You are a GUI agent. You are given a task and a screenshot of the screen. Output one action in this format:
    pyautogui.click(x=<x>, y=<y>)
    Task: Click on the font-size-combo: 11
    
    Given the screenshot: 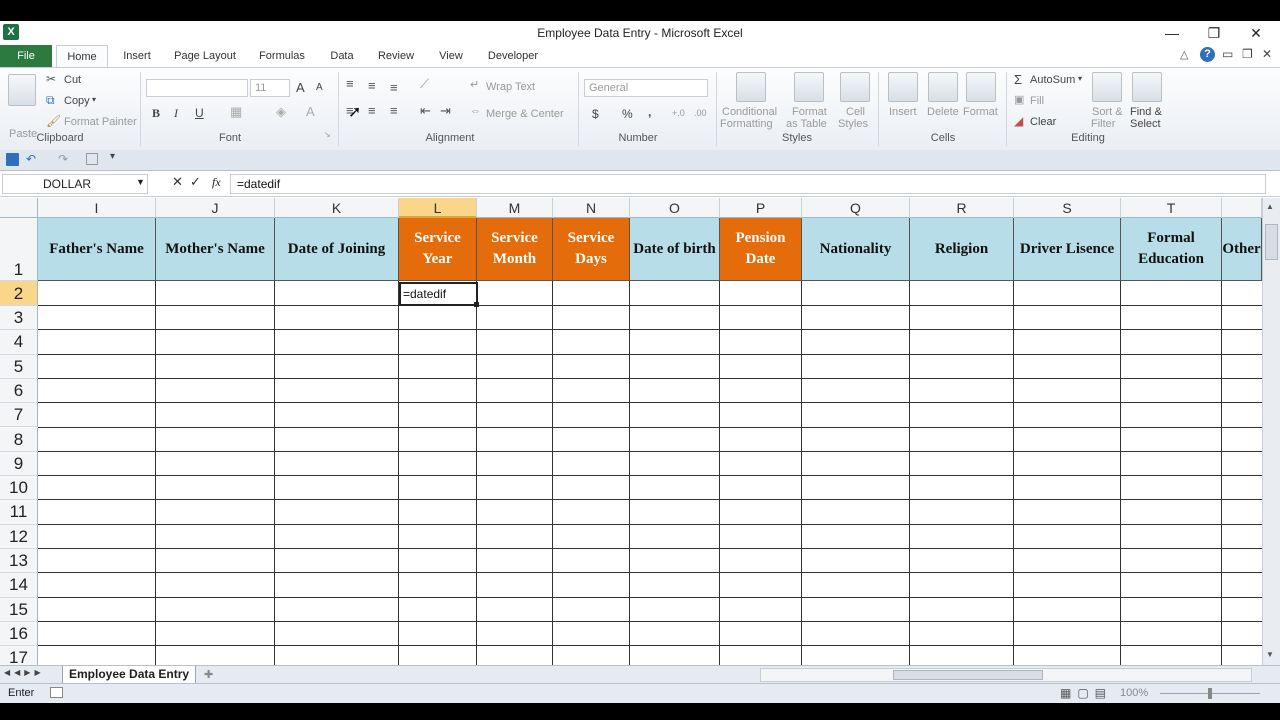 What is the action you would take?
    pyautogui.click(x=270, y=88)
    